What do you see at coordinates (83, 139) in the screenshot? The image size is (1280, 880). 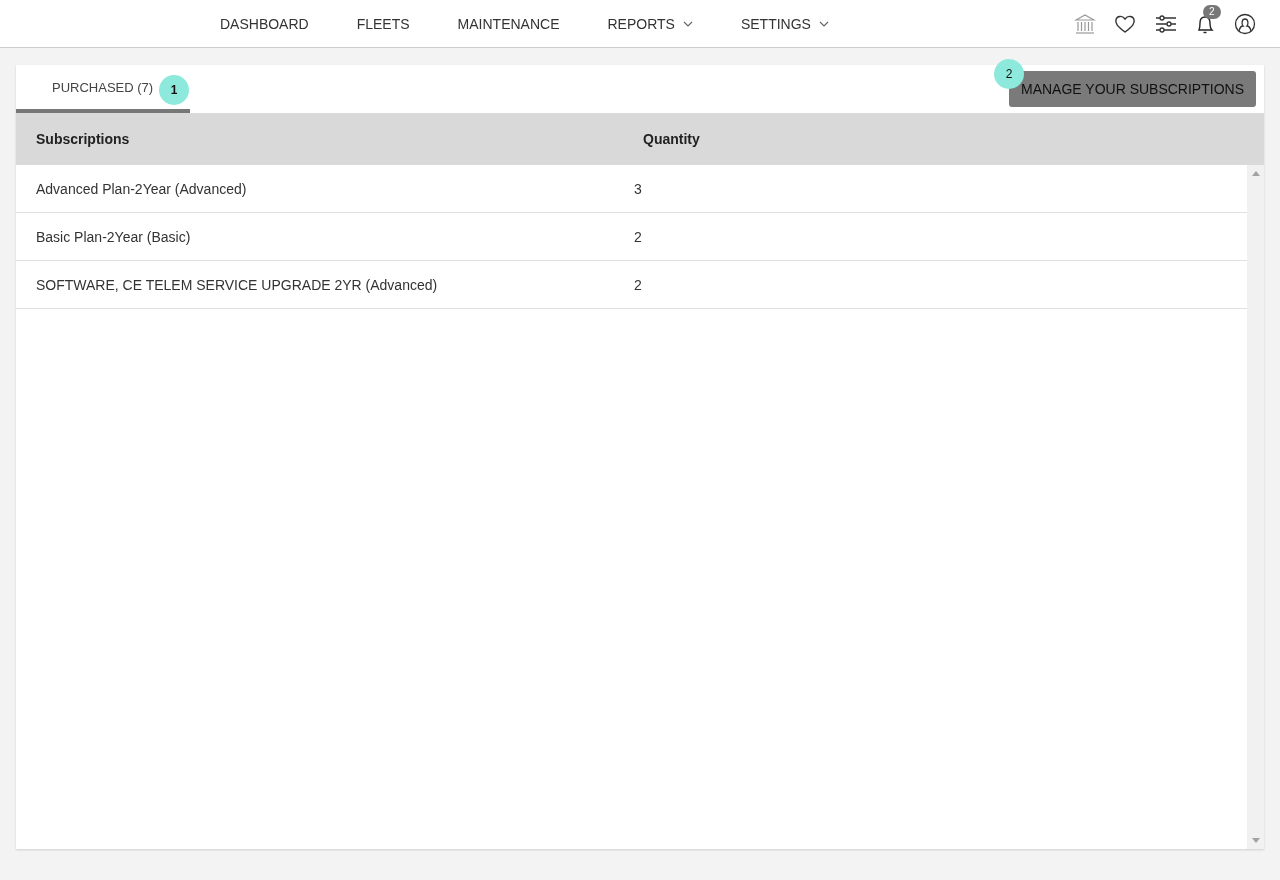 I see `column-header: Subscriptions` at bounding box center [83, 139].